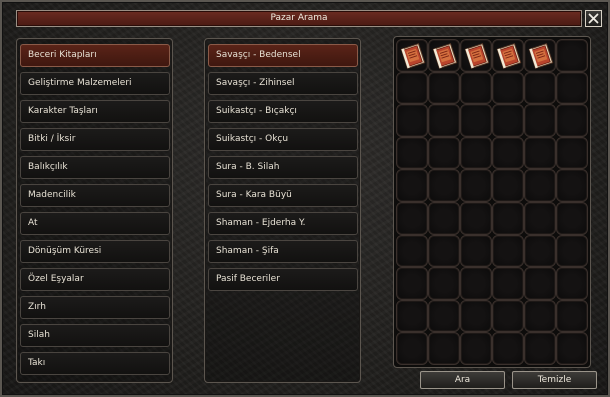 Image resolution: width=610 pixels, height=397 pixels. Describe the element at coordinates (95, 335) in the screenshot. I see `category-item: Silah` at that location.